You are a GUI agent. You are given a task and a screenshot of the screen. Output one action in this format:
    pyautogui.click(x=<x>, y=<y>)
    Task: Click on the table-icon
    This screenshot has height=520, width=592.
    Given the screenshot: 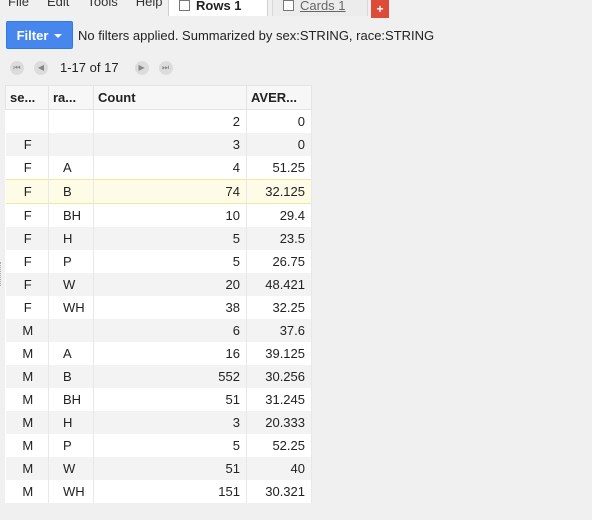 What is the action you would take?
    pyautogui.click(x=184, y=5)
    